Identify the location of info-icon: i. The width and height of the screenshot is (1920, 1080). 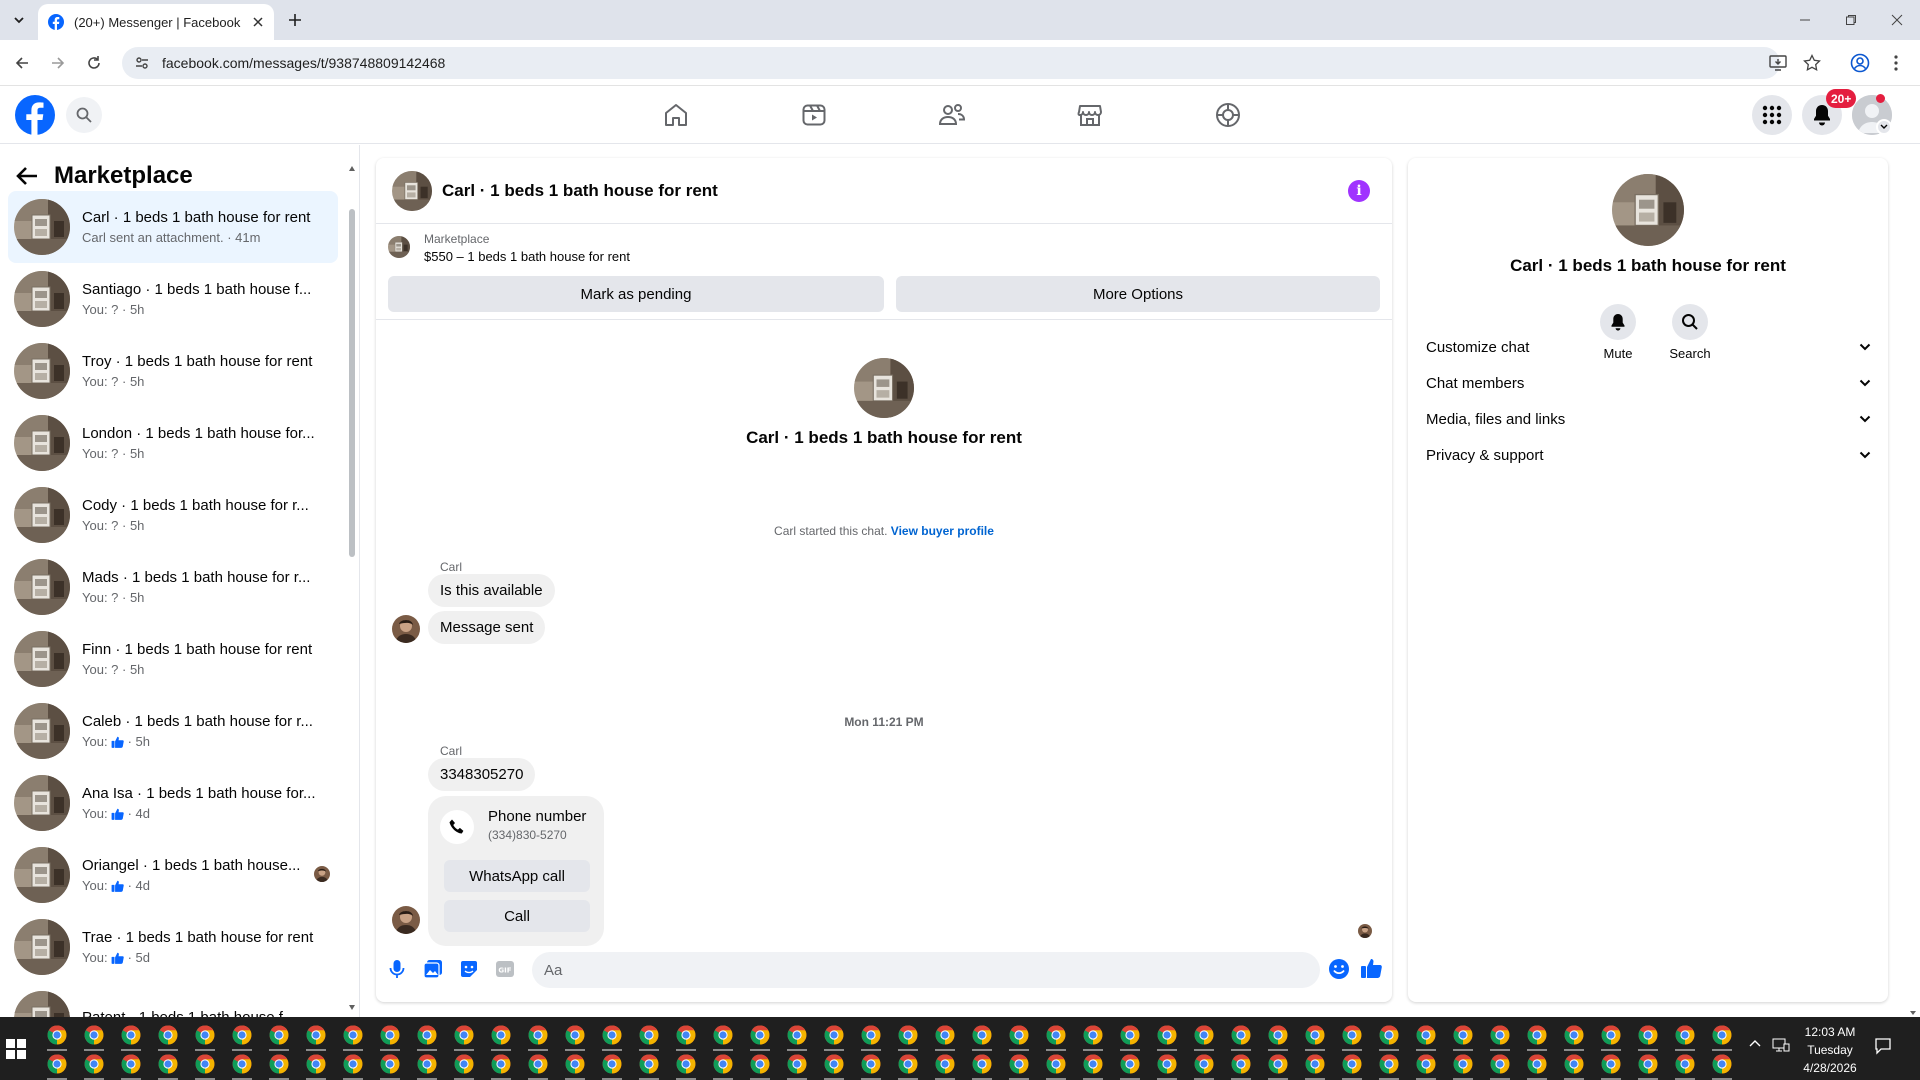
(1359, 191).